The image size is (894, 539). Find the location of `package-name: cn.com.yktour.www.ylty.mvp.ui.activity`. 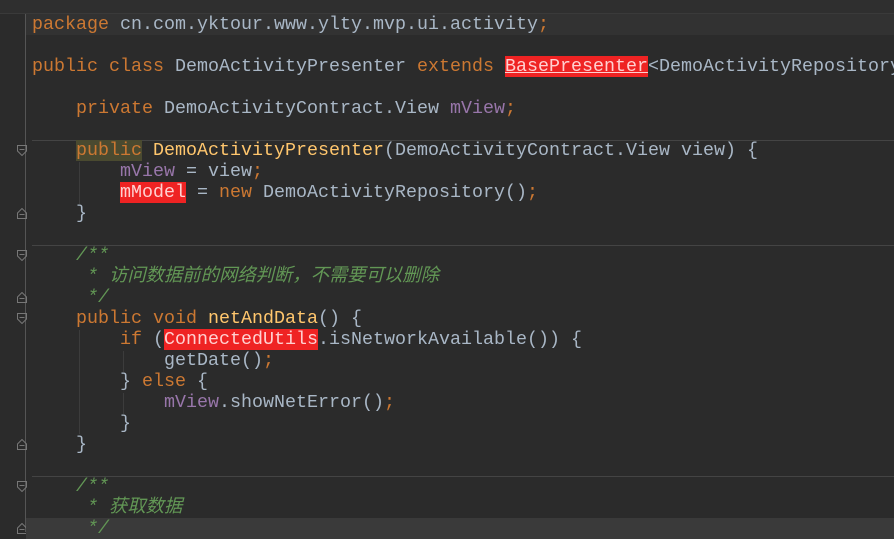

package-name: cn.com.yktour.www.ylty.mvp.ui.activity is located at coordinates (323, 24).